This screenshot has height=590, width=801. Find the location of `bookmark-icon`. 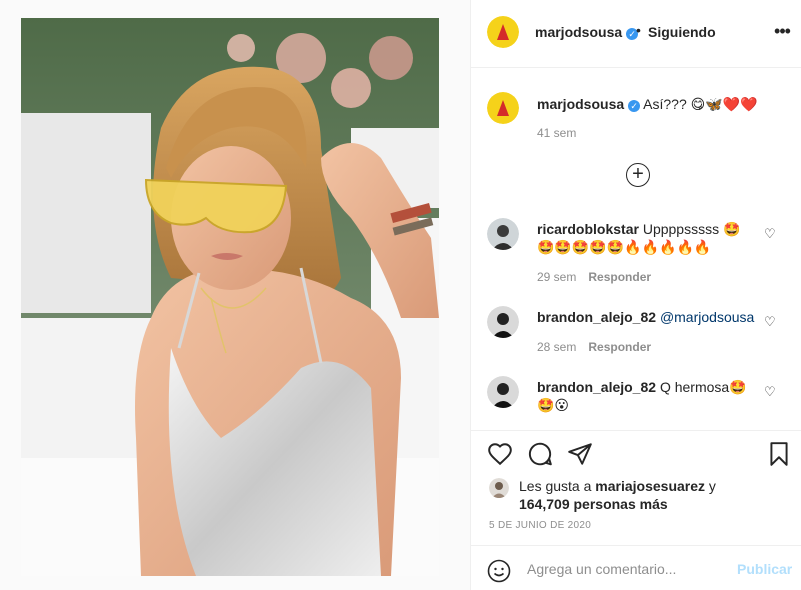

bookmark-icon is located at coordinates (780, 455).